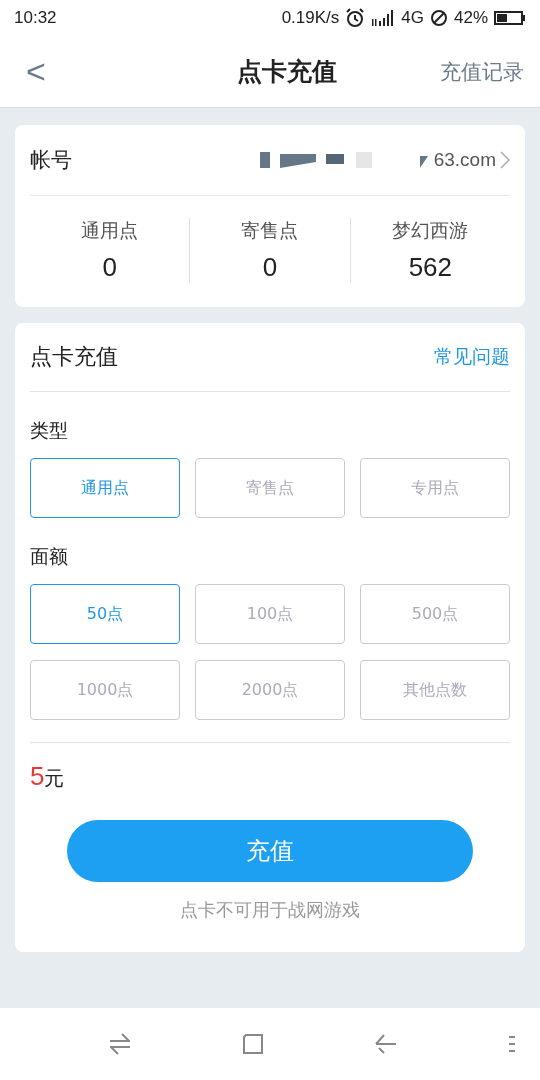 This screenshot has height=1080, width=540. Describe the element at coordinates (435, 614) in the screenshot. I see `amount-option: 500点` at that location.